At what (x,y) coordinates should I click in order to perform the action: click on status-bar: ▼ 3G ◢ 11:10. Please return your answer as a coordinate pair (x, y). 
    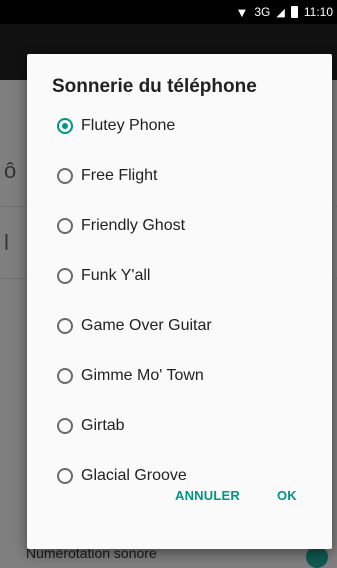
    Looking at the image, I should click on (168, 12).